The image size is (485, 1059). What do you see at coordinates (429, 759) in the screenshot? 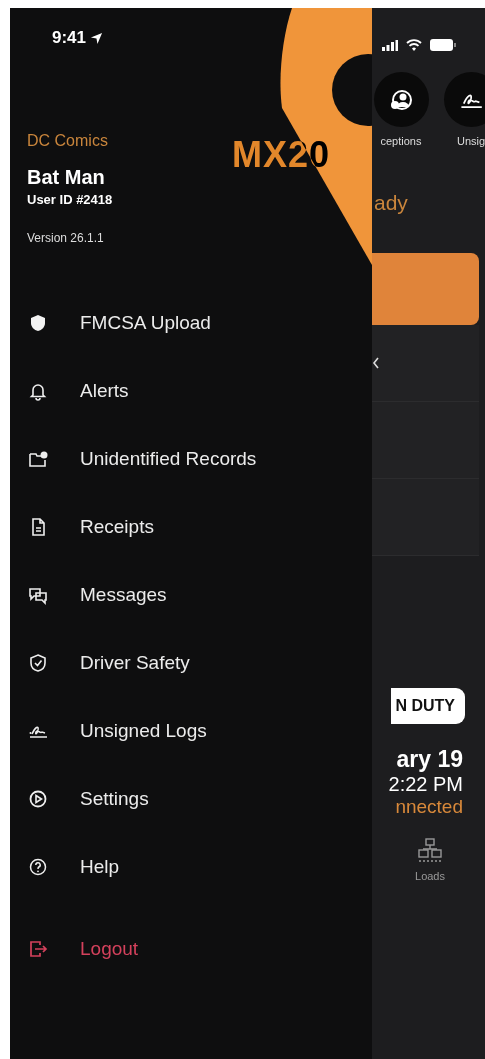
I see `date-text: ary 19` at bounding box center [429, 759].